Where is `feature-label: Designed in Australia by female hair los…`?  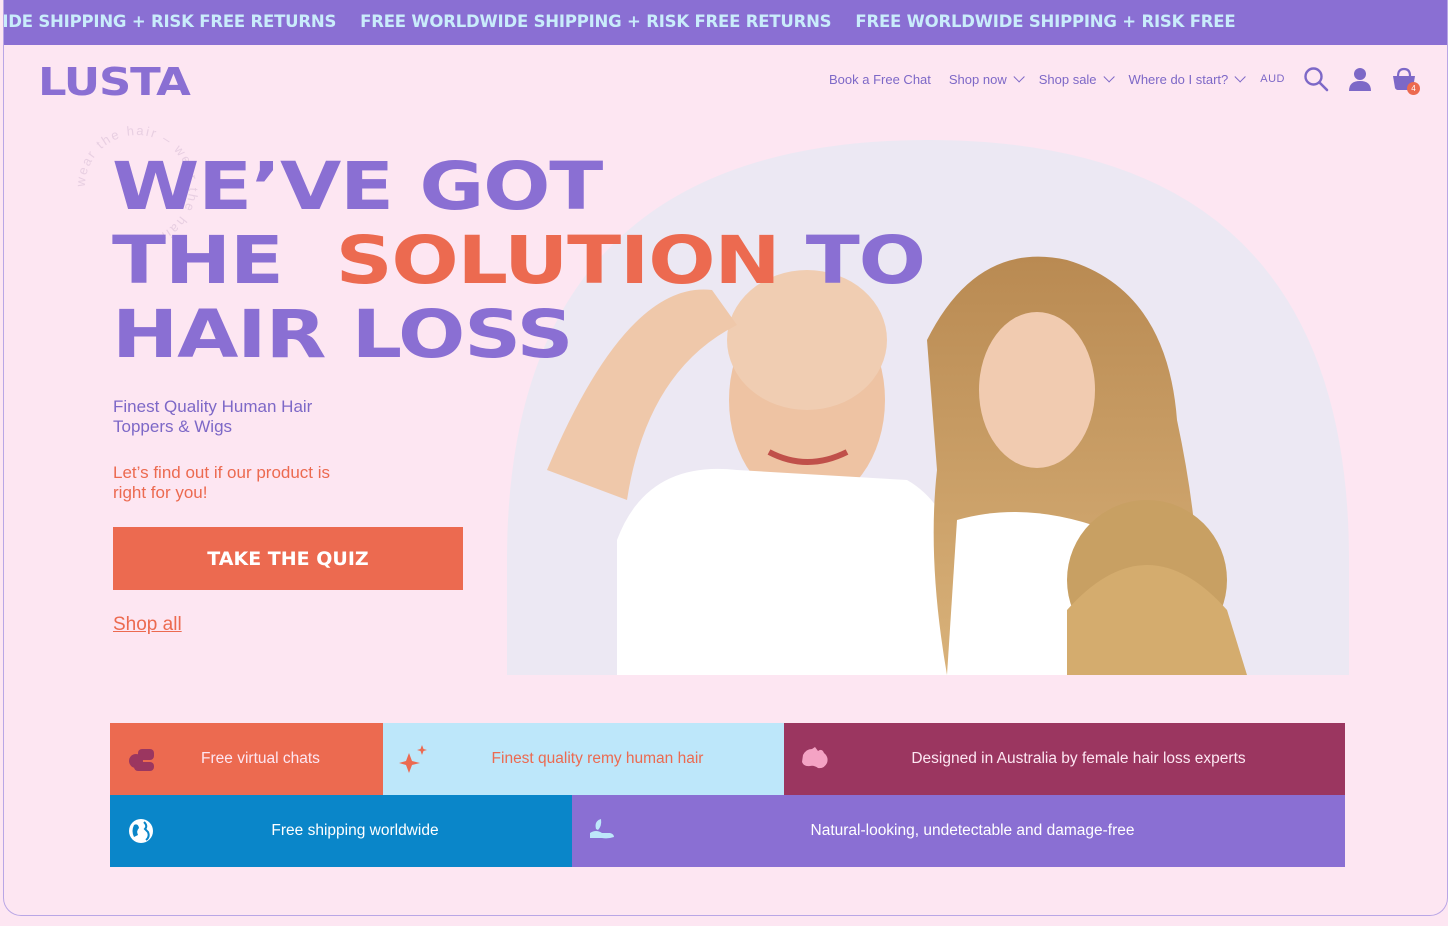
feature-label: Designed in Australia by female hair los… is located at coordinates (1078, 758).